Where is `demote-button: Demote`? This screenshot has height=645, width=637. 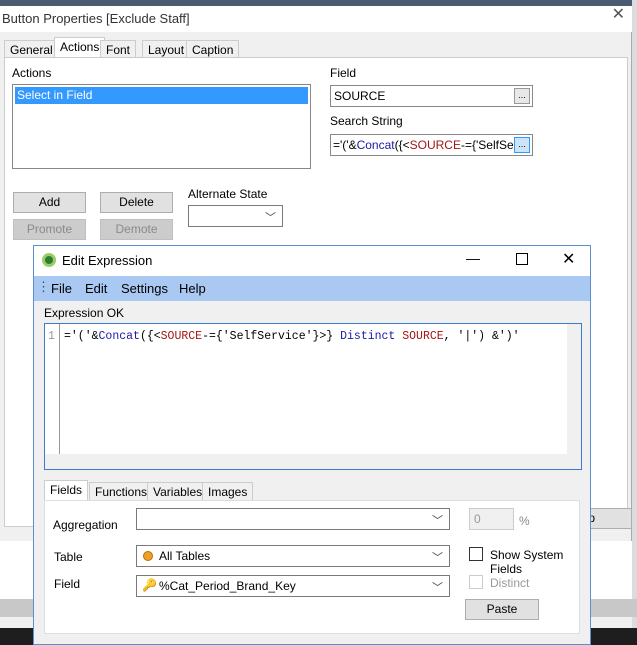
demote-button: Demote is located at coordinates (136, 229).